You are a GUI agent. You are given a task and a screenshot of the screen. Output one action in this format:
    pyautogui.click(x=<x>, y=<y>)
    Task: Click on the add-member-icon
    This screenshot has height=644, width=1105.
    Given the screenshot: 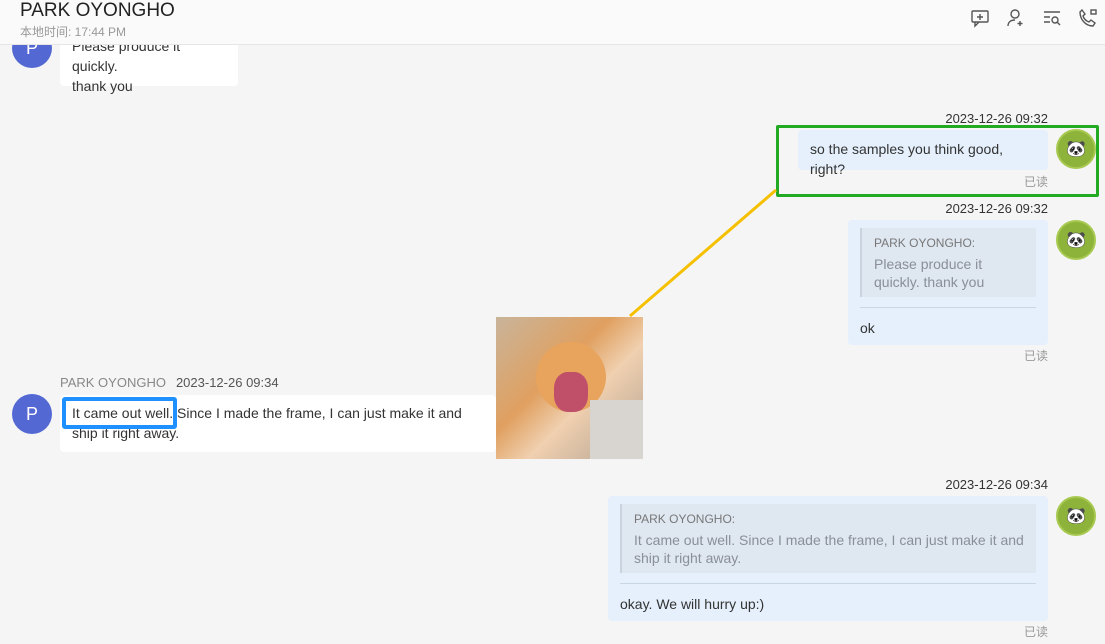 What is the action you would take?
    pyautogui.click(x=1016, y=18)
    